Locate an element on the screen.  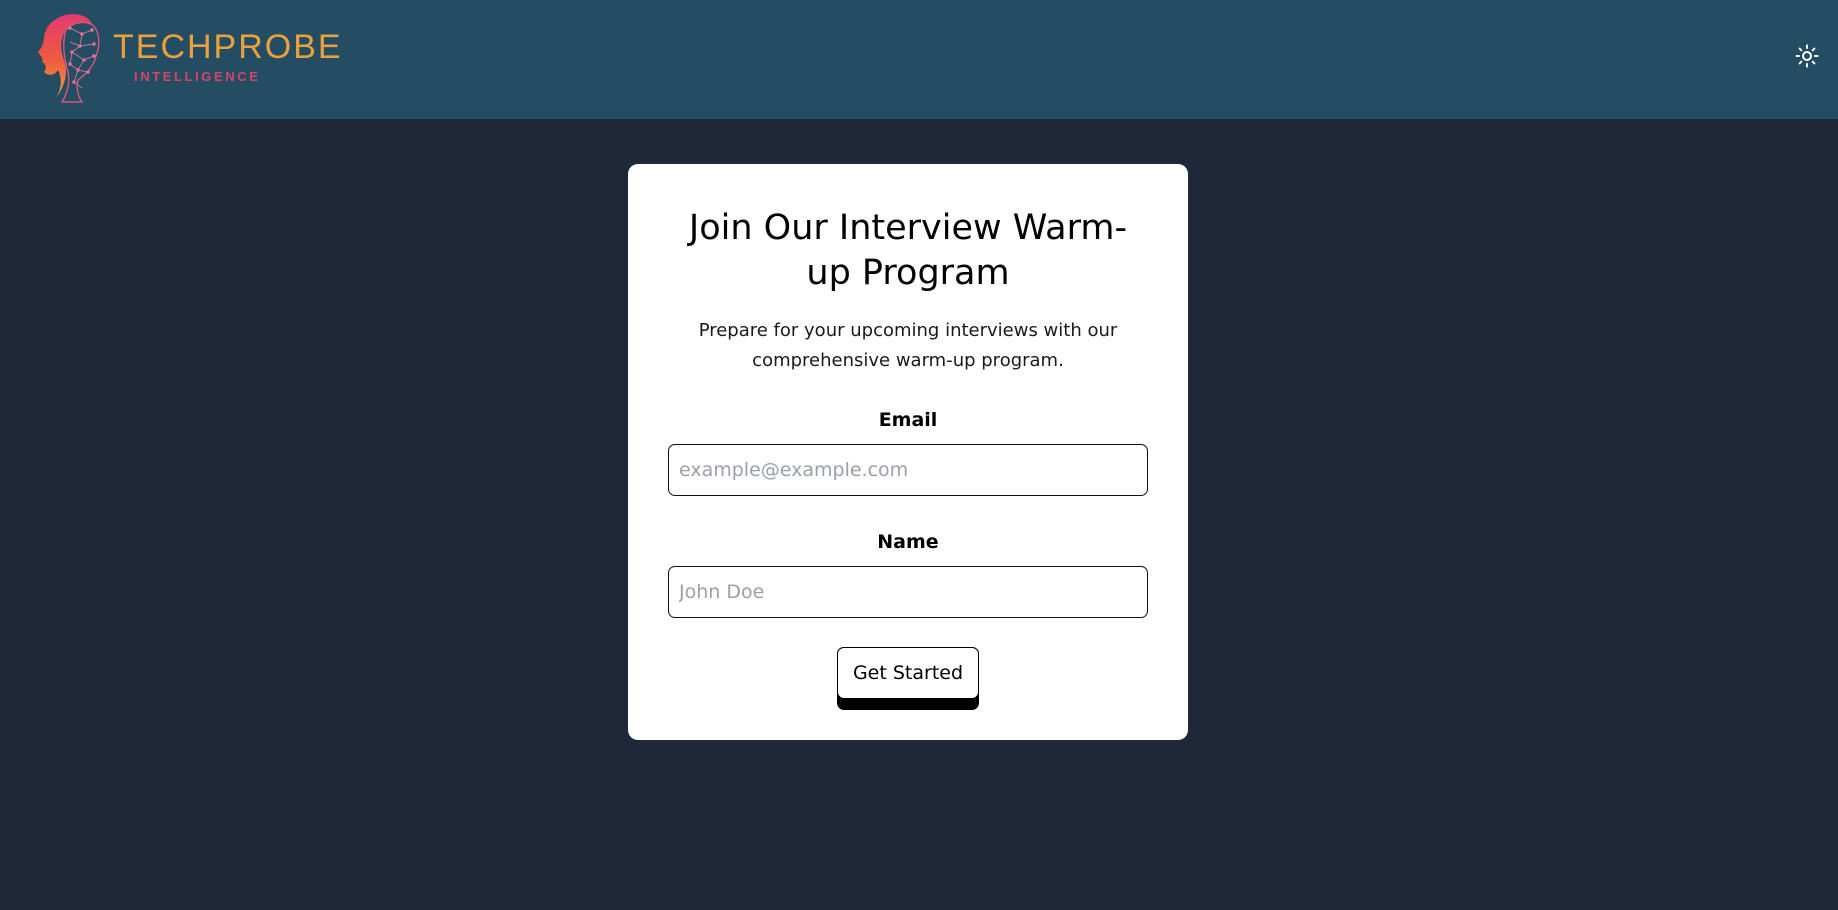
page-title: Join Our Interview Warm-up Program is located at coordinates (908, 250).